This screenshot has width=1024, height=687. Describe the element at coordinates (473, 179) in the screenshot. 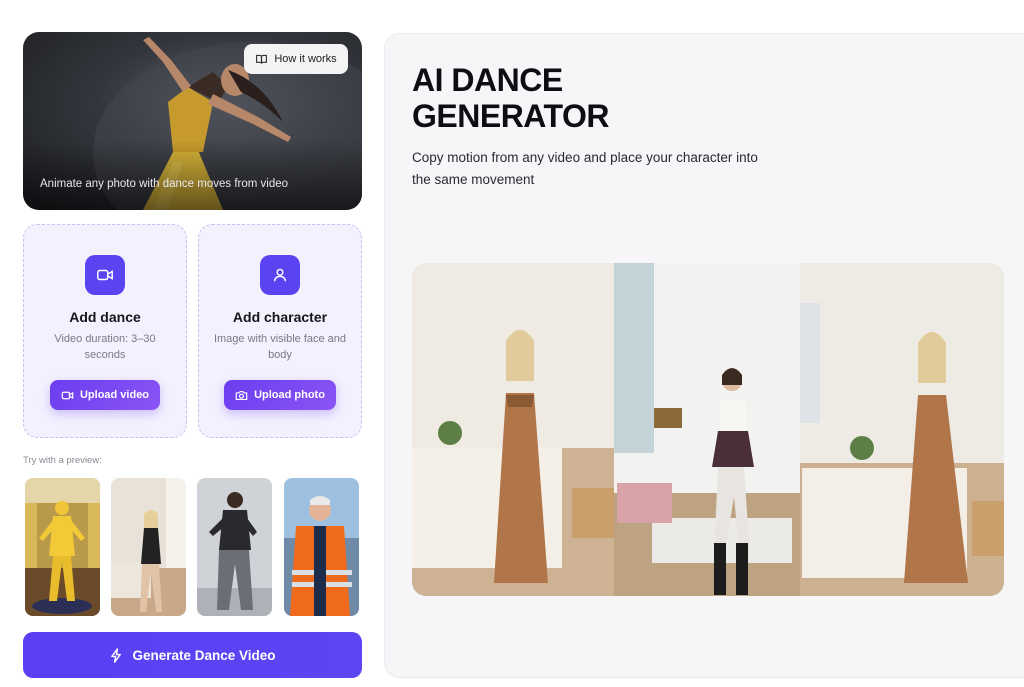

I see `page-subtitle-line-2: the same movement` at that location.